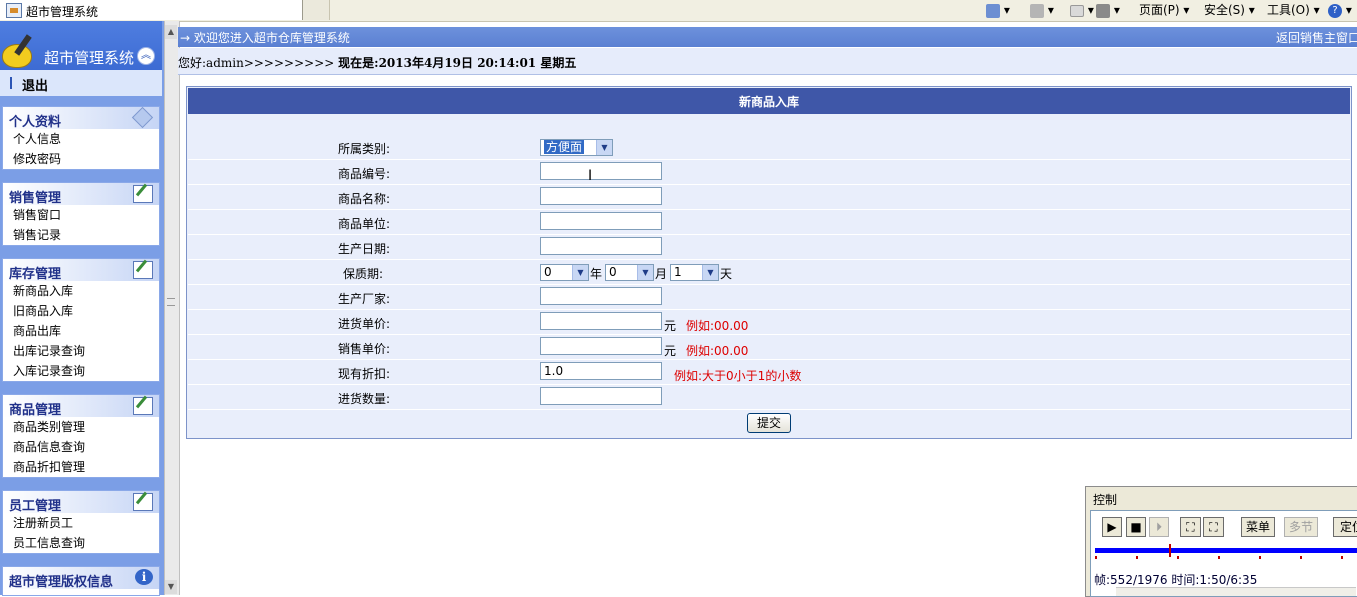 The height and width of the screenshot is (597, 1357). What do you see at coordinates (89, 58) in the screenshot?
I see `sidebar-title: 超市管理系统` at bounding box center [89, 58].